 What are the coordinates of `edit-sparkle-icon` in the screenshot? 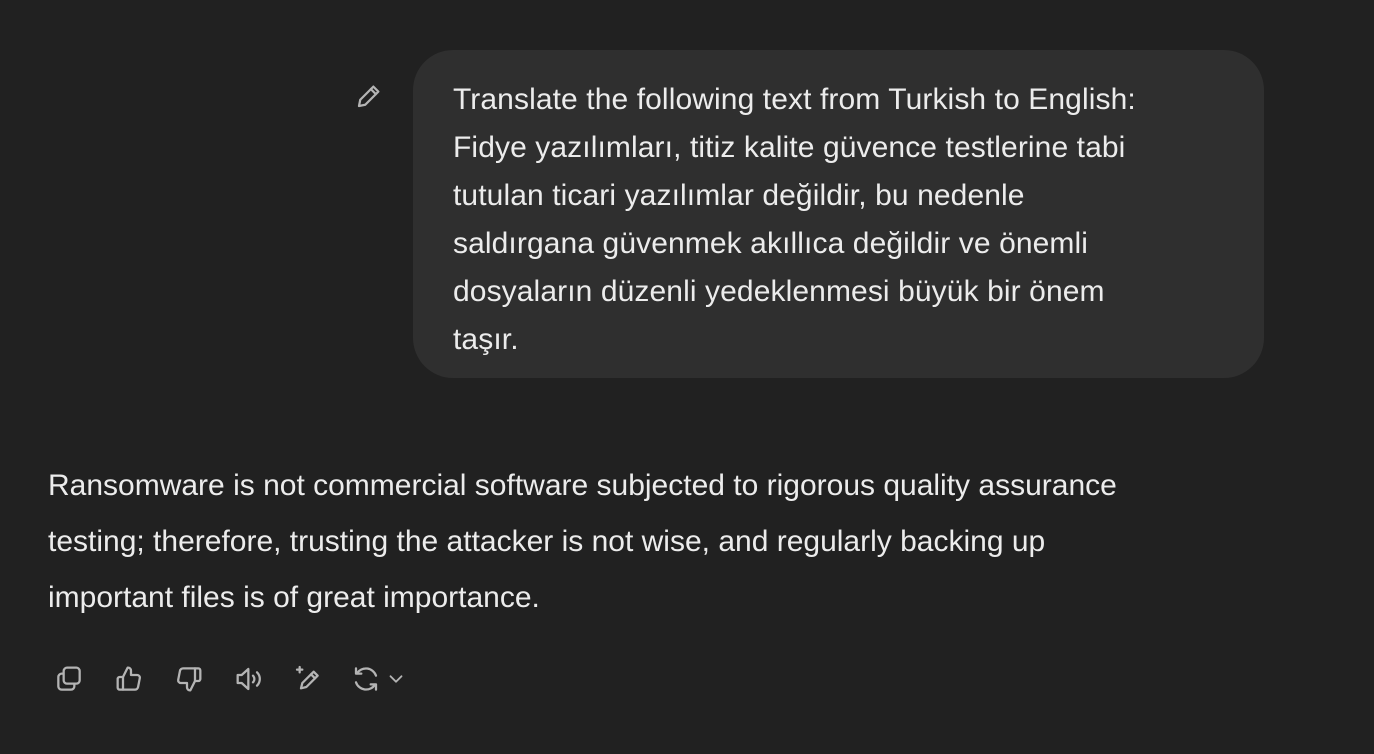 It's located at (307, 677).